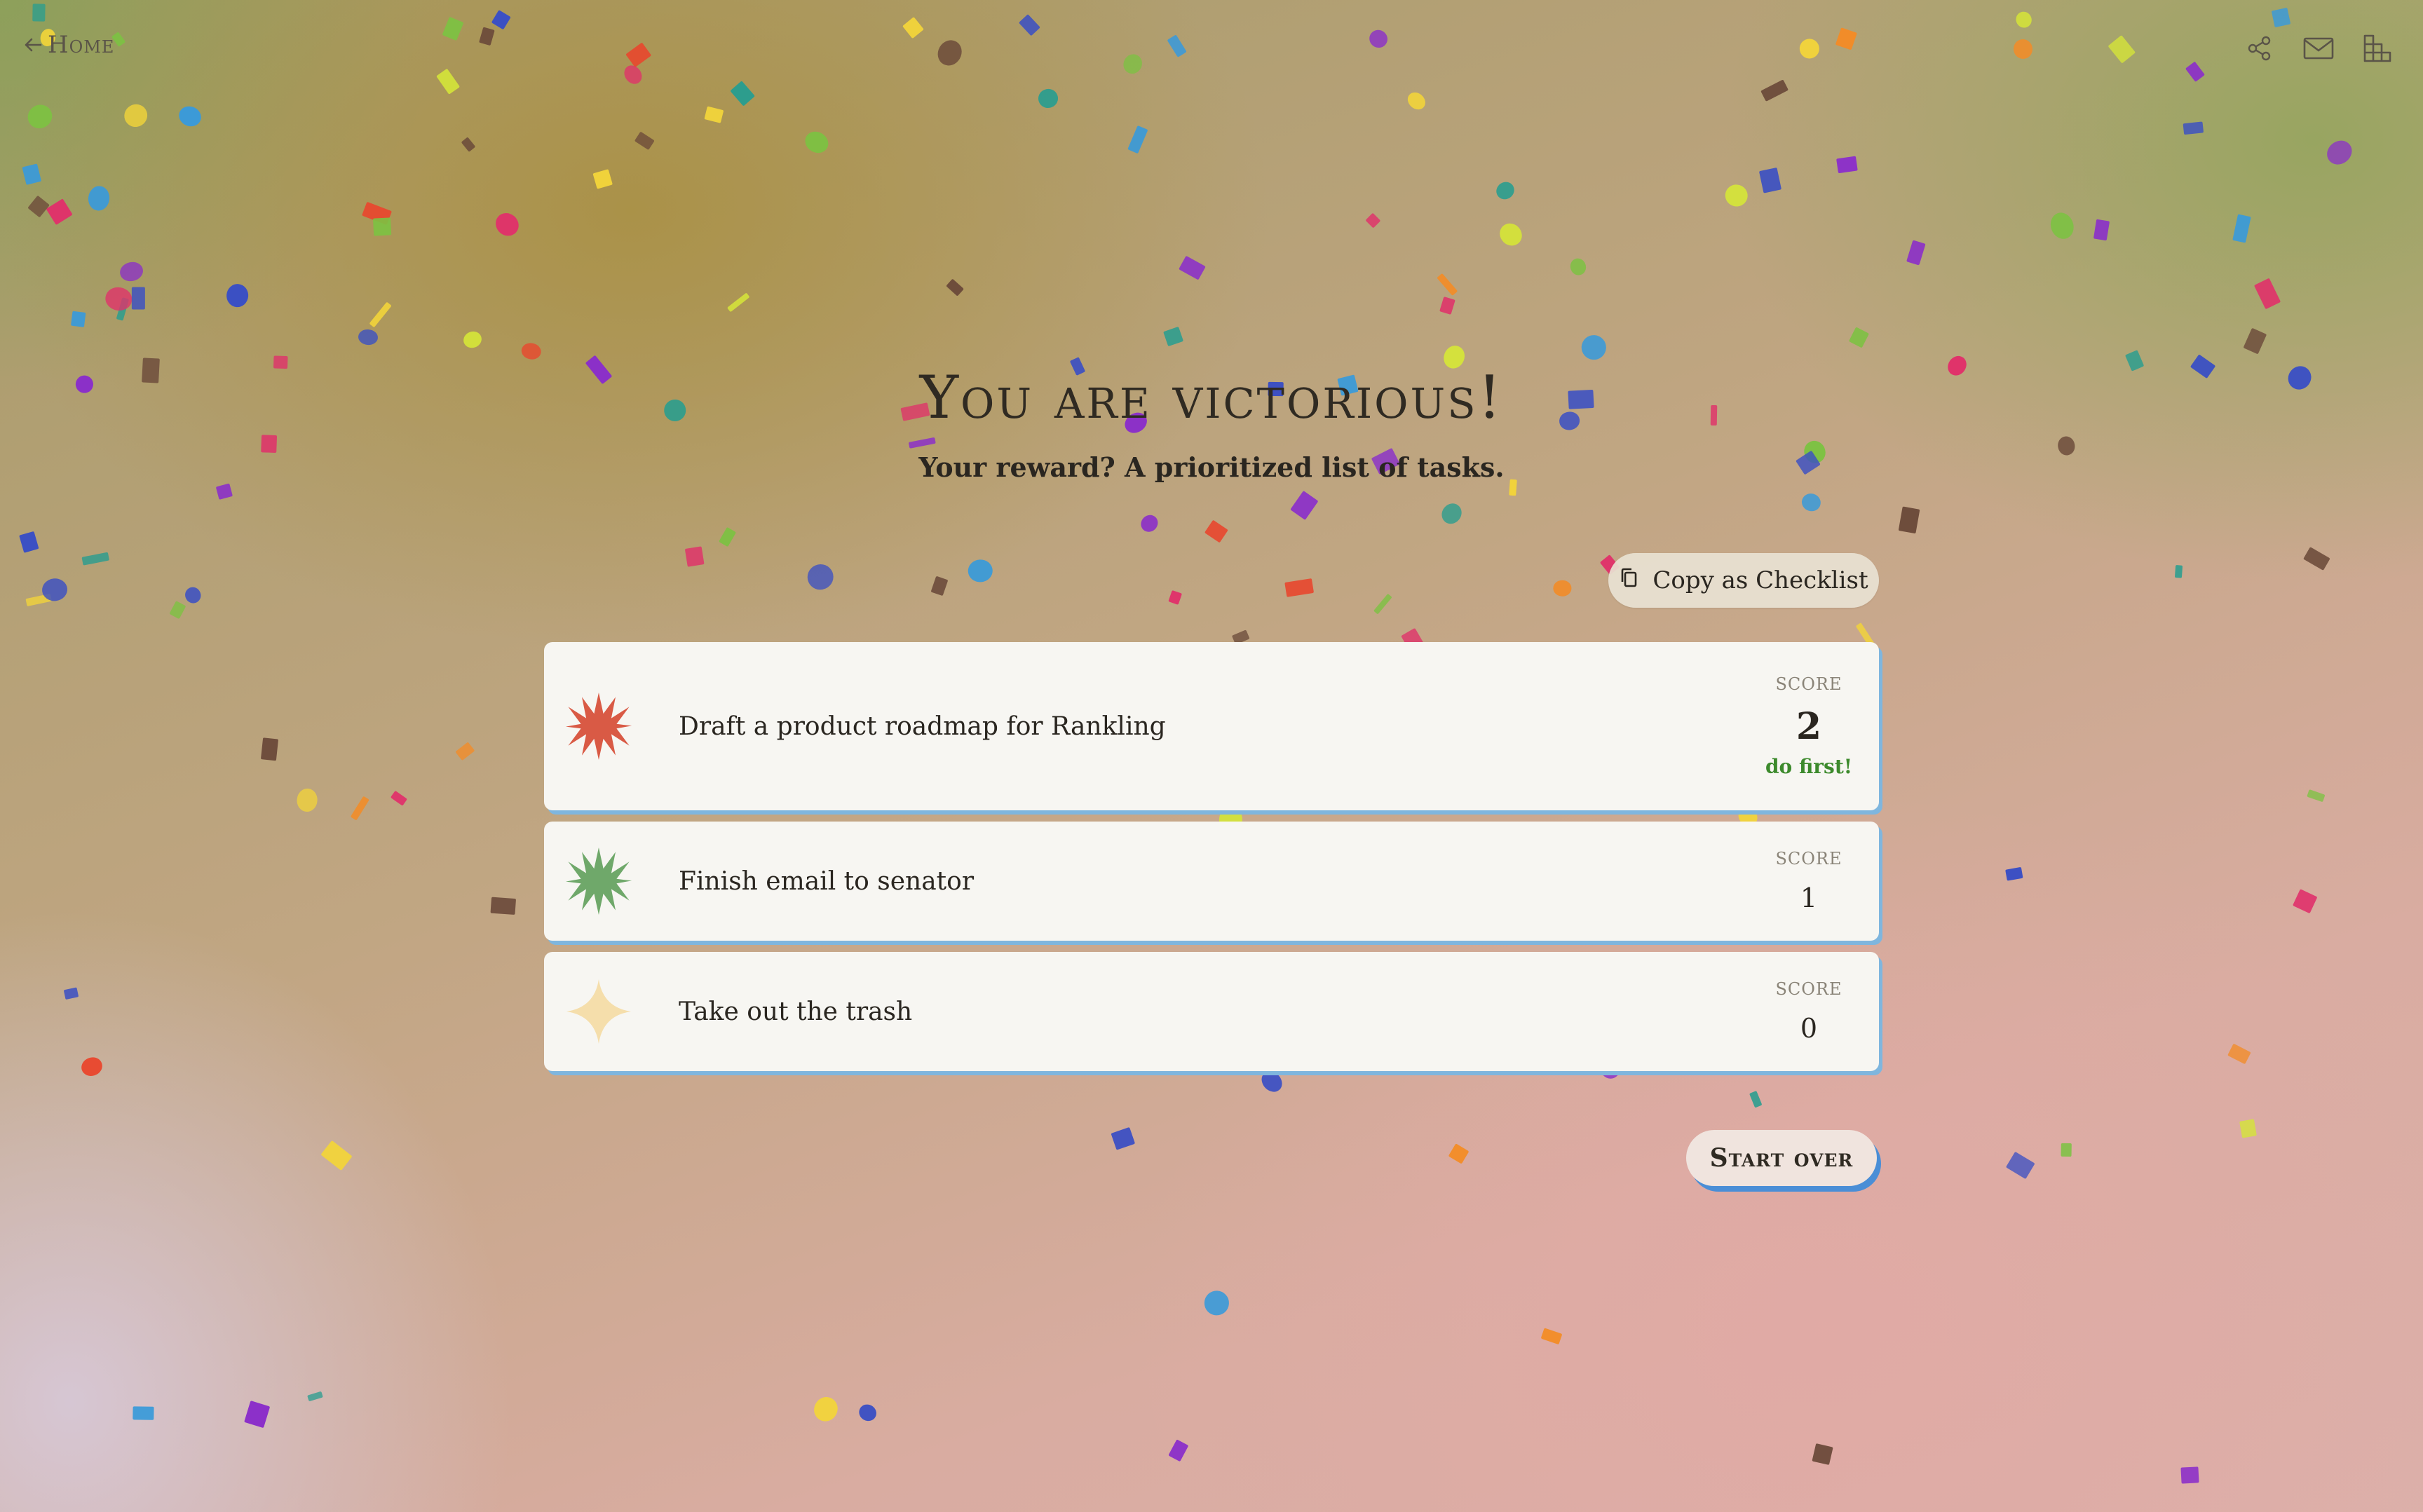 This screenshot has width=2423, height=1512. I want to click on copy-as-checklist-button: Copy as Checklist, so click(1743, 580).